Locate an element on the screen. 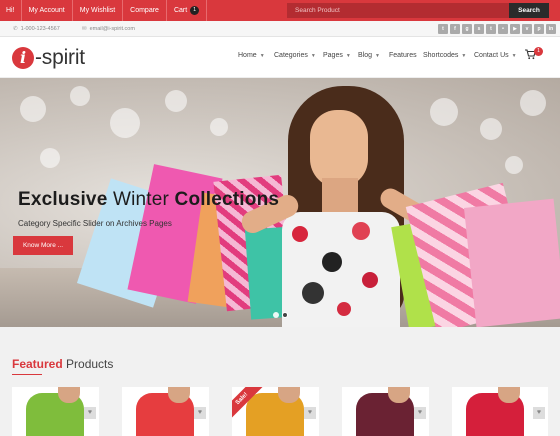 This screenshot has height=436, width=560. product-card: Sale! ♥ is located at coordinates (275, 411).